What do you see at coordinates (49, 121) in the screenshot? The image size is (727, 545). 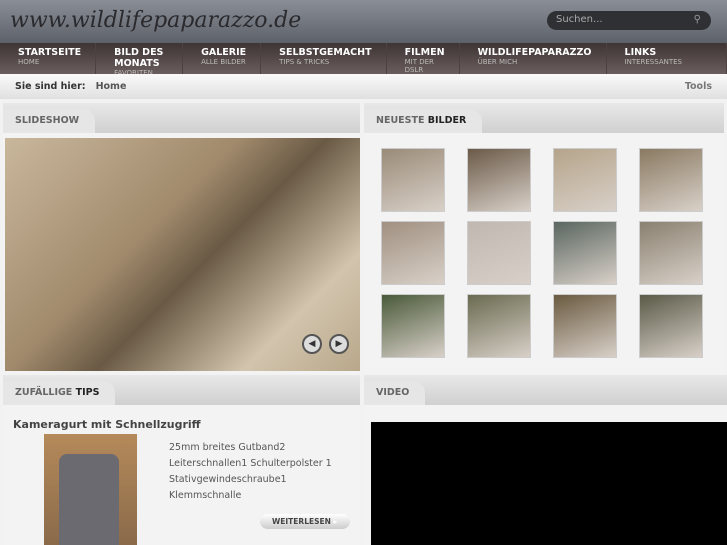 I see `slideshow-title: SLIDESHOW` at bounding box center [49, 121].